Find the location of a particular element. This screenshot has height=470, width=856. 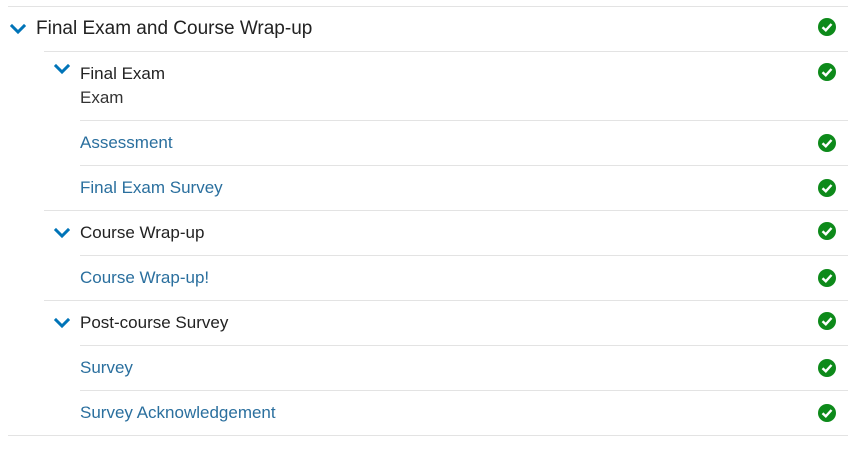

subsection-title: Final Exam is located at coordinates (122, 74).